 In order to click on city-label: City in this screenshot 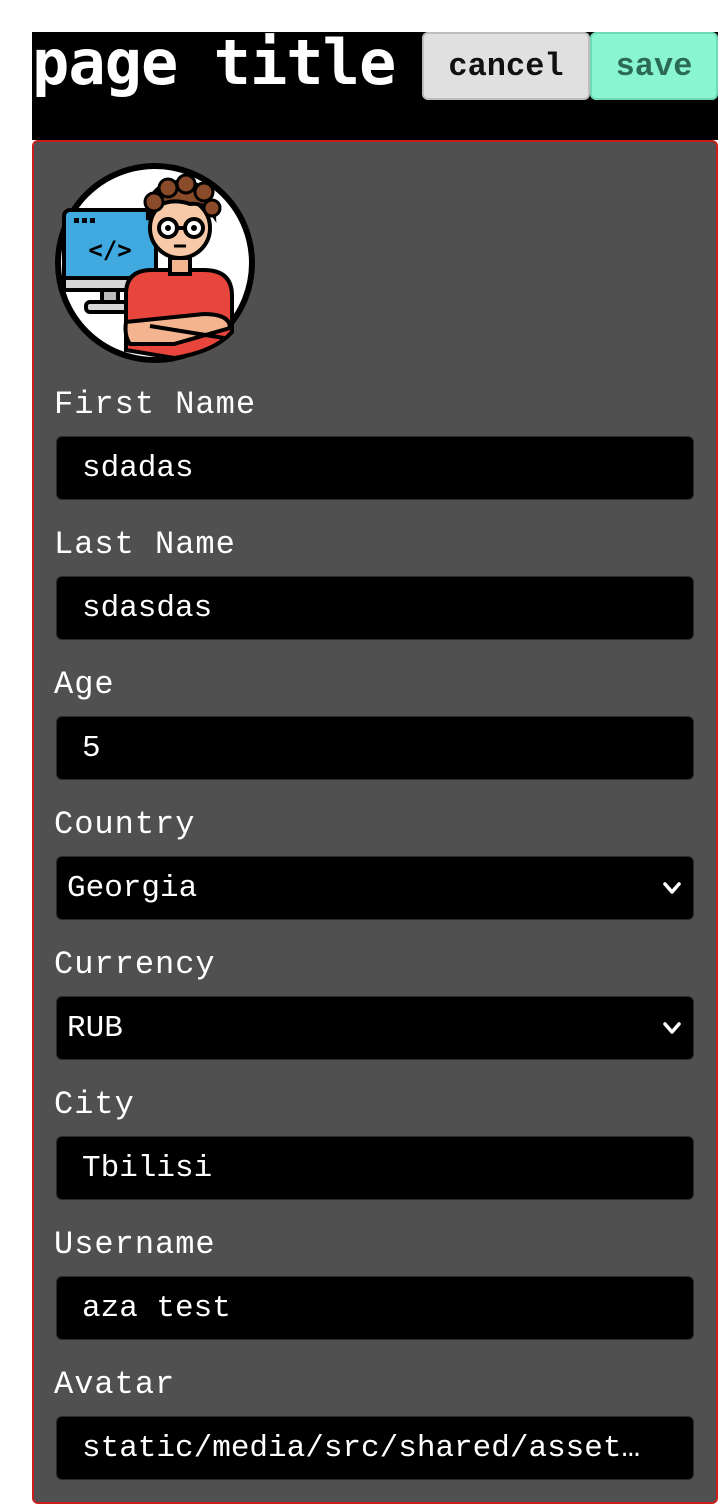, I will do `click(94, 1104)`.